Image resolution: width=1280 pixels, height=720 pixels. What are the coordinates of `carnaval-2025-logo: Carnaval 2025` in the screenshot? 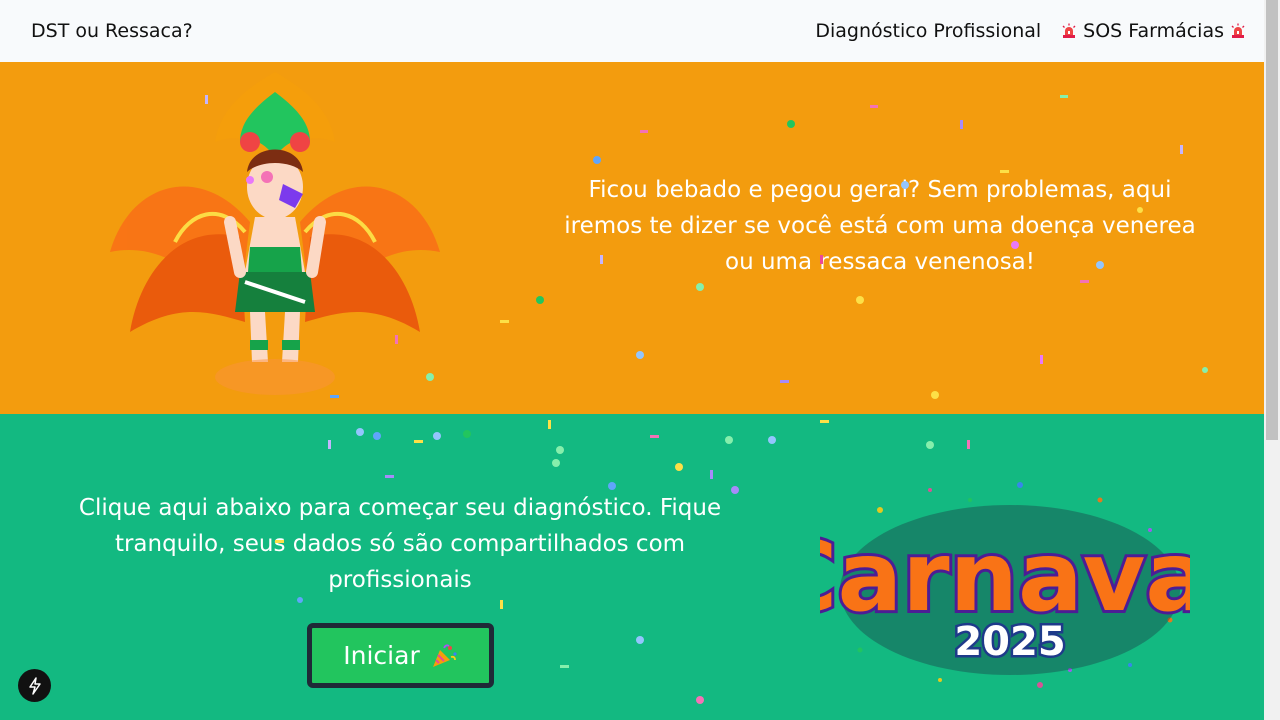 It's located at (1005, 585).